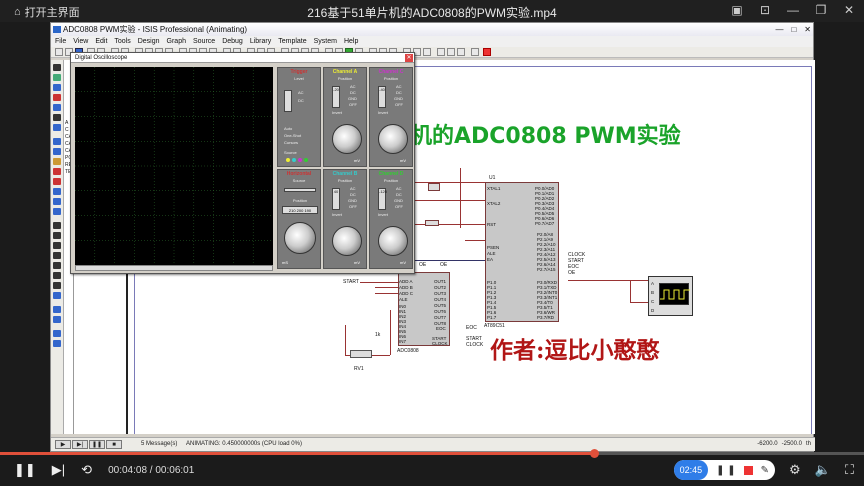 This screenshot has width=864, height=486. What do you see at coordinates (80, 444) in the screenshot?
I see `step-sim-button: ▶|` at bounding box center [80, 444].